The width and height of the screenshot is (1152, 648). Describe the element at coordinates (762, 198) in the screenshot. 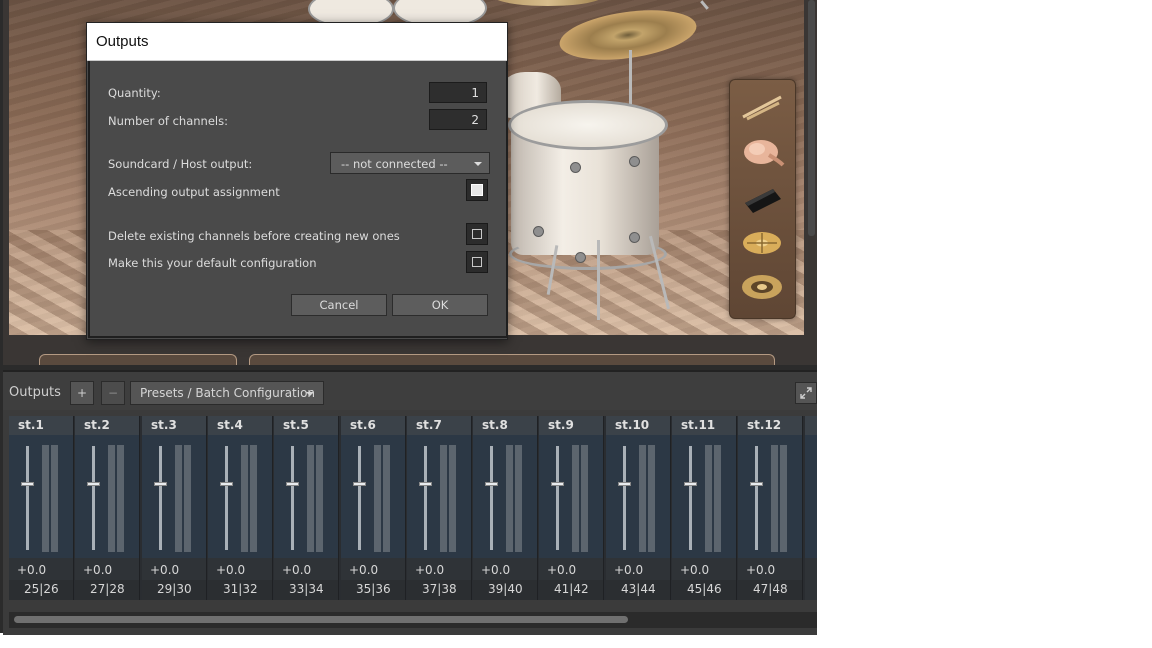

I see `cowbell-icon` at that location.